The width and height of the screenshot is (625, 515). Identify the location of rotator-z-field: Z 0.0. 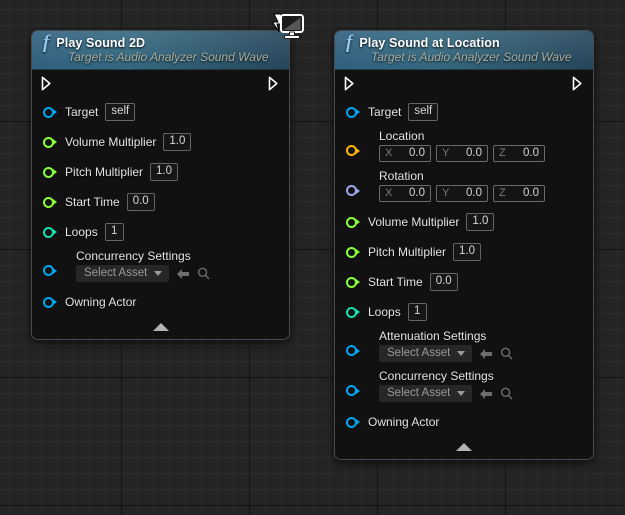
(519, 193).